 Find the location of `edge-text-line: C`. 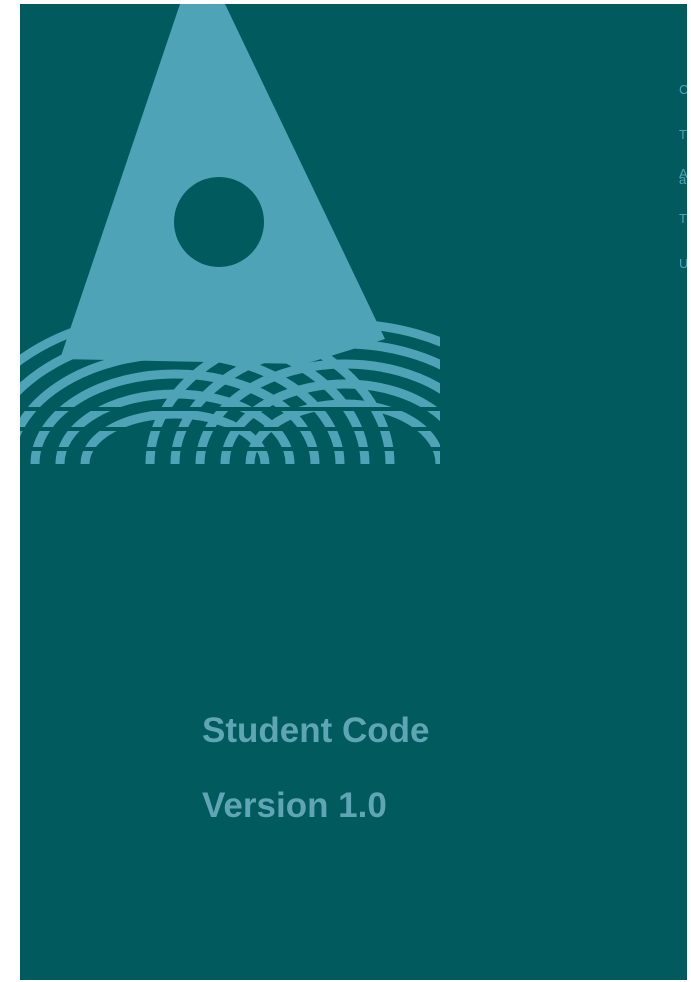

edge-text-line: C is located at coordinates (683, 89).